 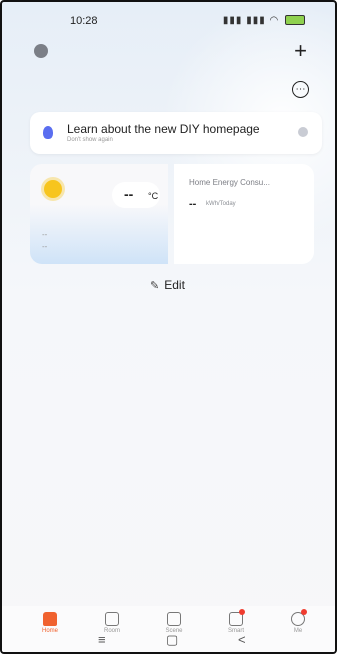 What do you see at coordinates (303, 132) in the screenshot?
I see `close-icon` at bounding box center [303, 132].